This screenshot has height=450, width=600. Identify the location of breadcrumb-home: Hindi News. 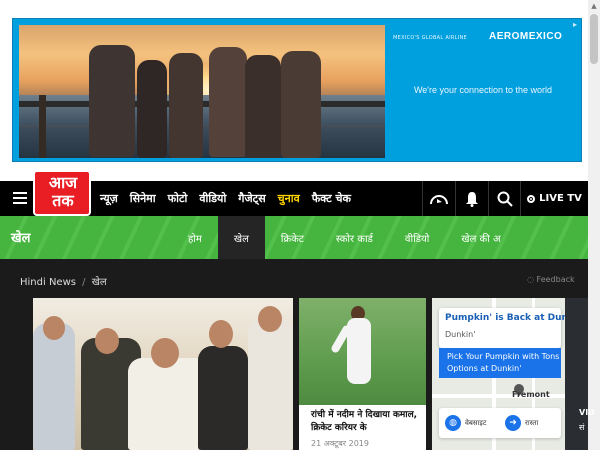
(48, 282).